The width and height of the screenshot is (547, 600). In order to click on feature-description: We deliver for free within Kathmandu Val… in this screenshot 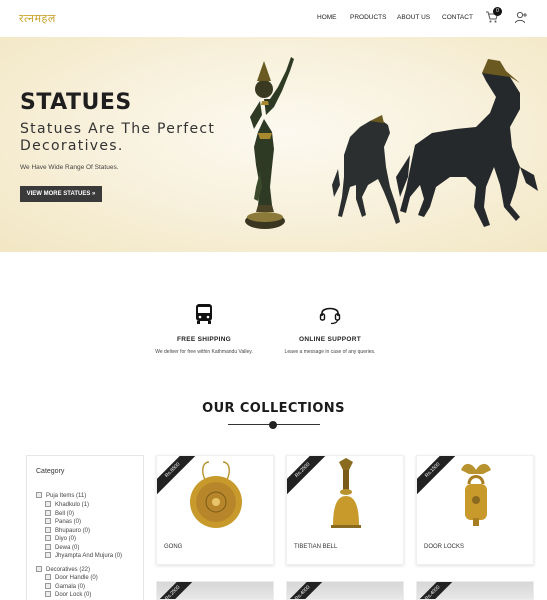, I will do `click(204, 352)`.